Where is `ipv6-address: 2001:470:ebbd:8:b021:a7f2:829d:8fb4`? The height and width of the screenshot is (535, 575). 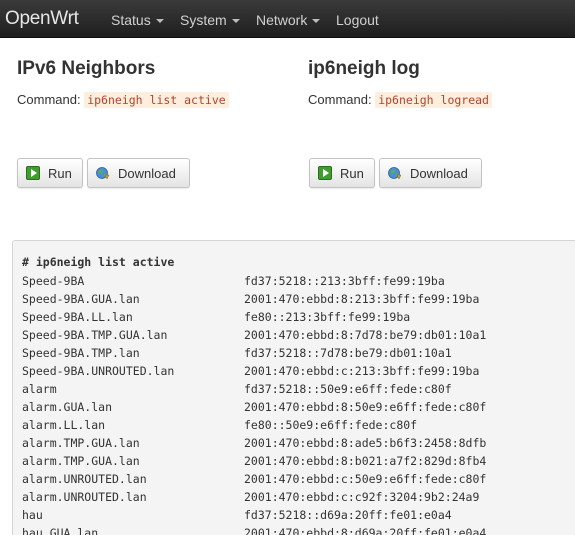
ipv6-address: 2001:470:ebbd:8:b021:a7f2:829d:8fb4 is located at coordinates (365, 461).